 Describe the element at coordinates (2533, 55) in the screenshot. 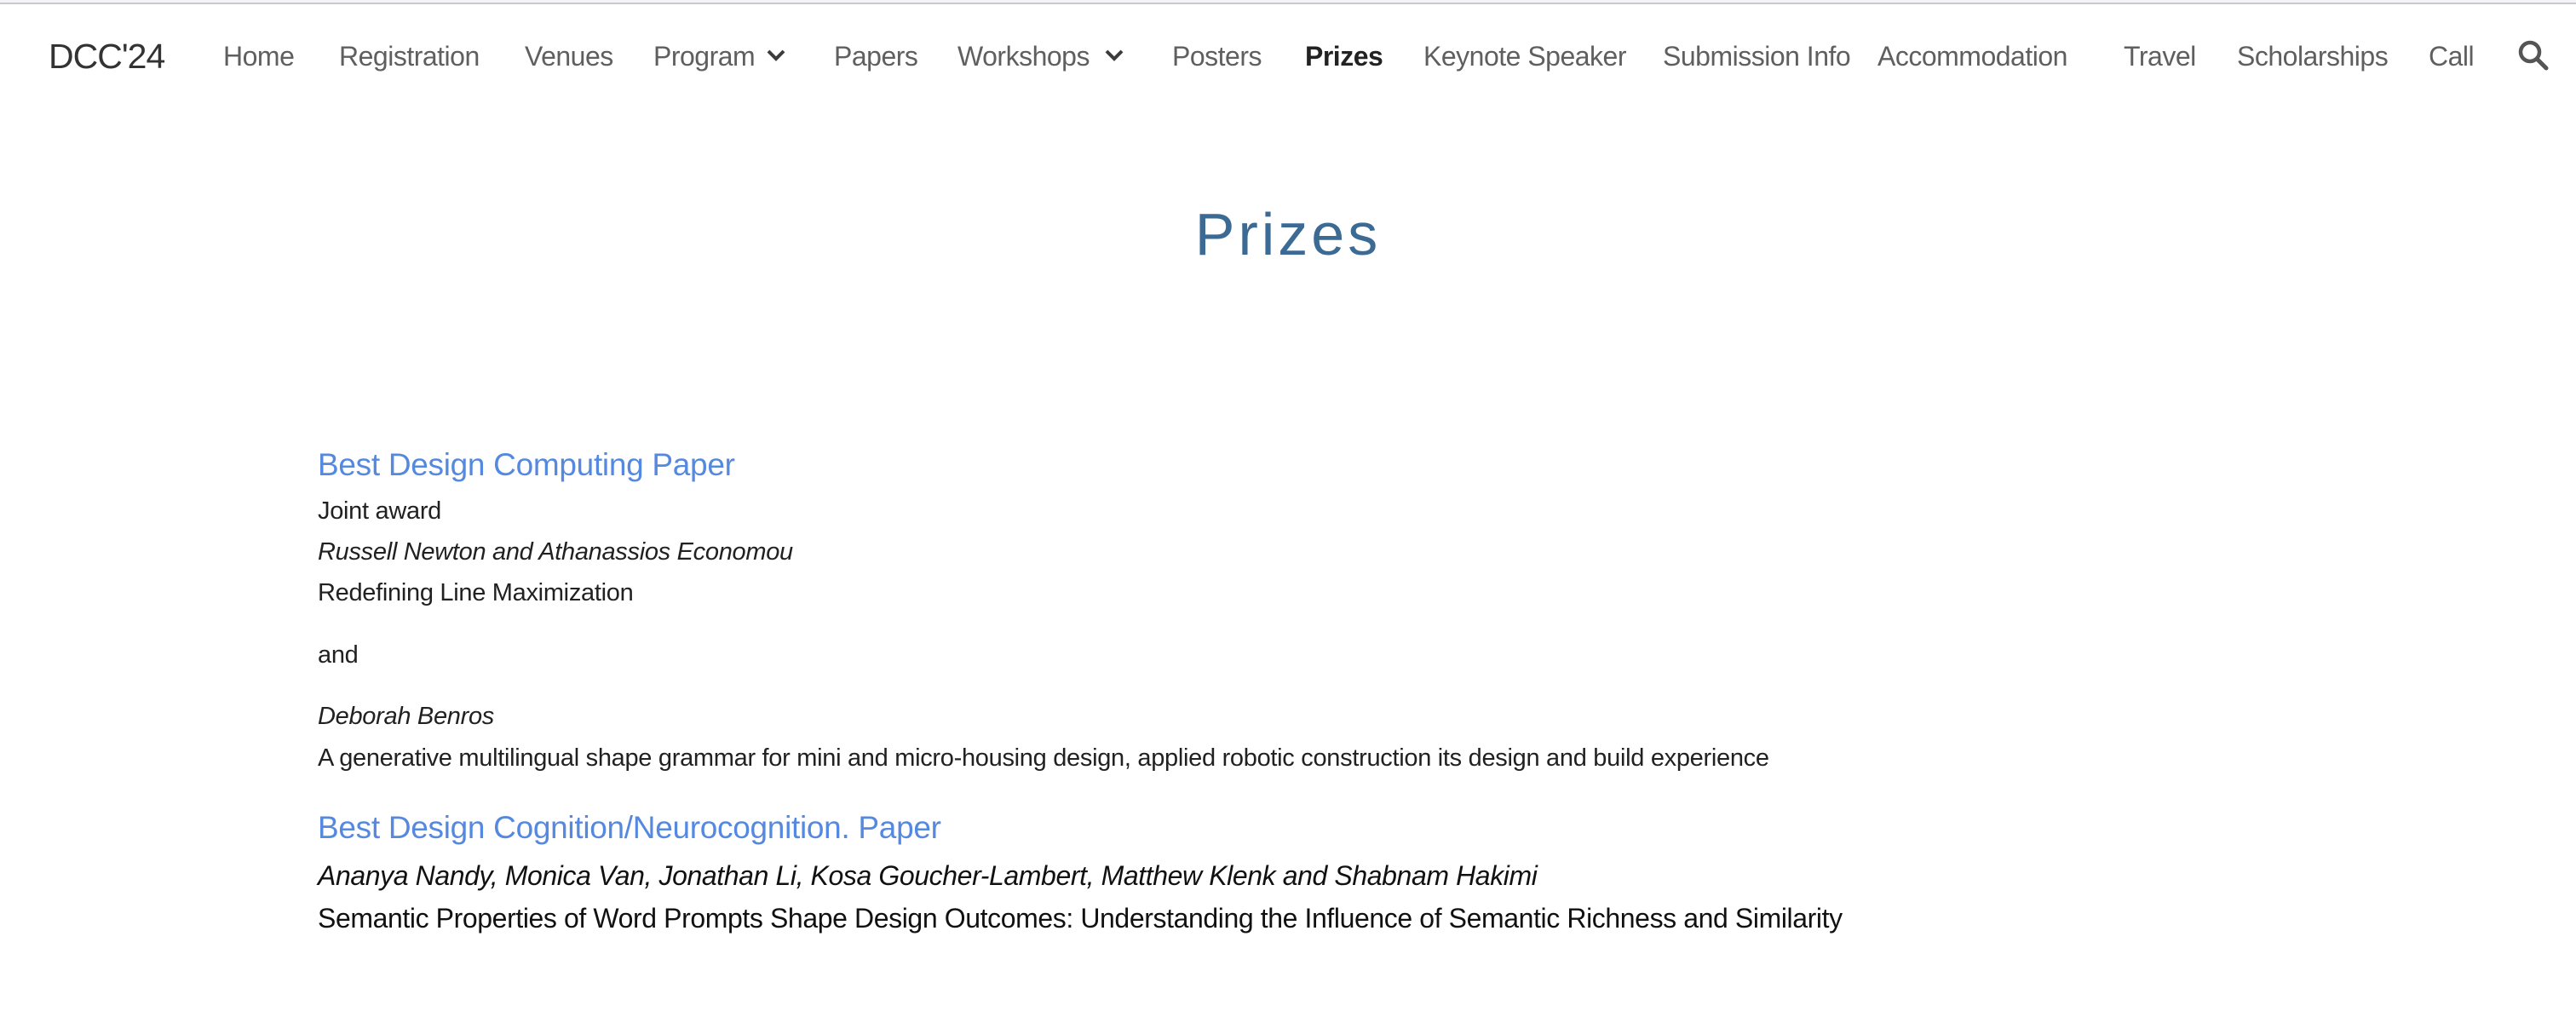

I see `search-icon` at that location.